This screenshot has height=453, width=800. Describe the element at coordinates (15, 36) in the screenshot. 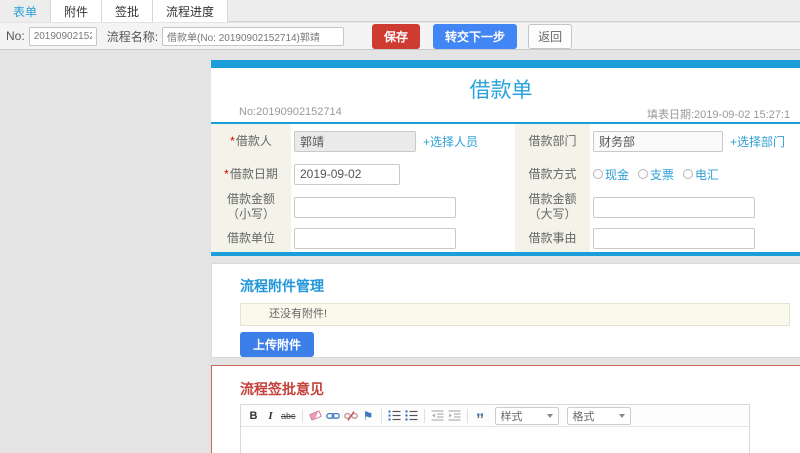

I see `no-label: No:` at that location.